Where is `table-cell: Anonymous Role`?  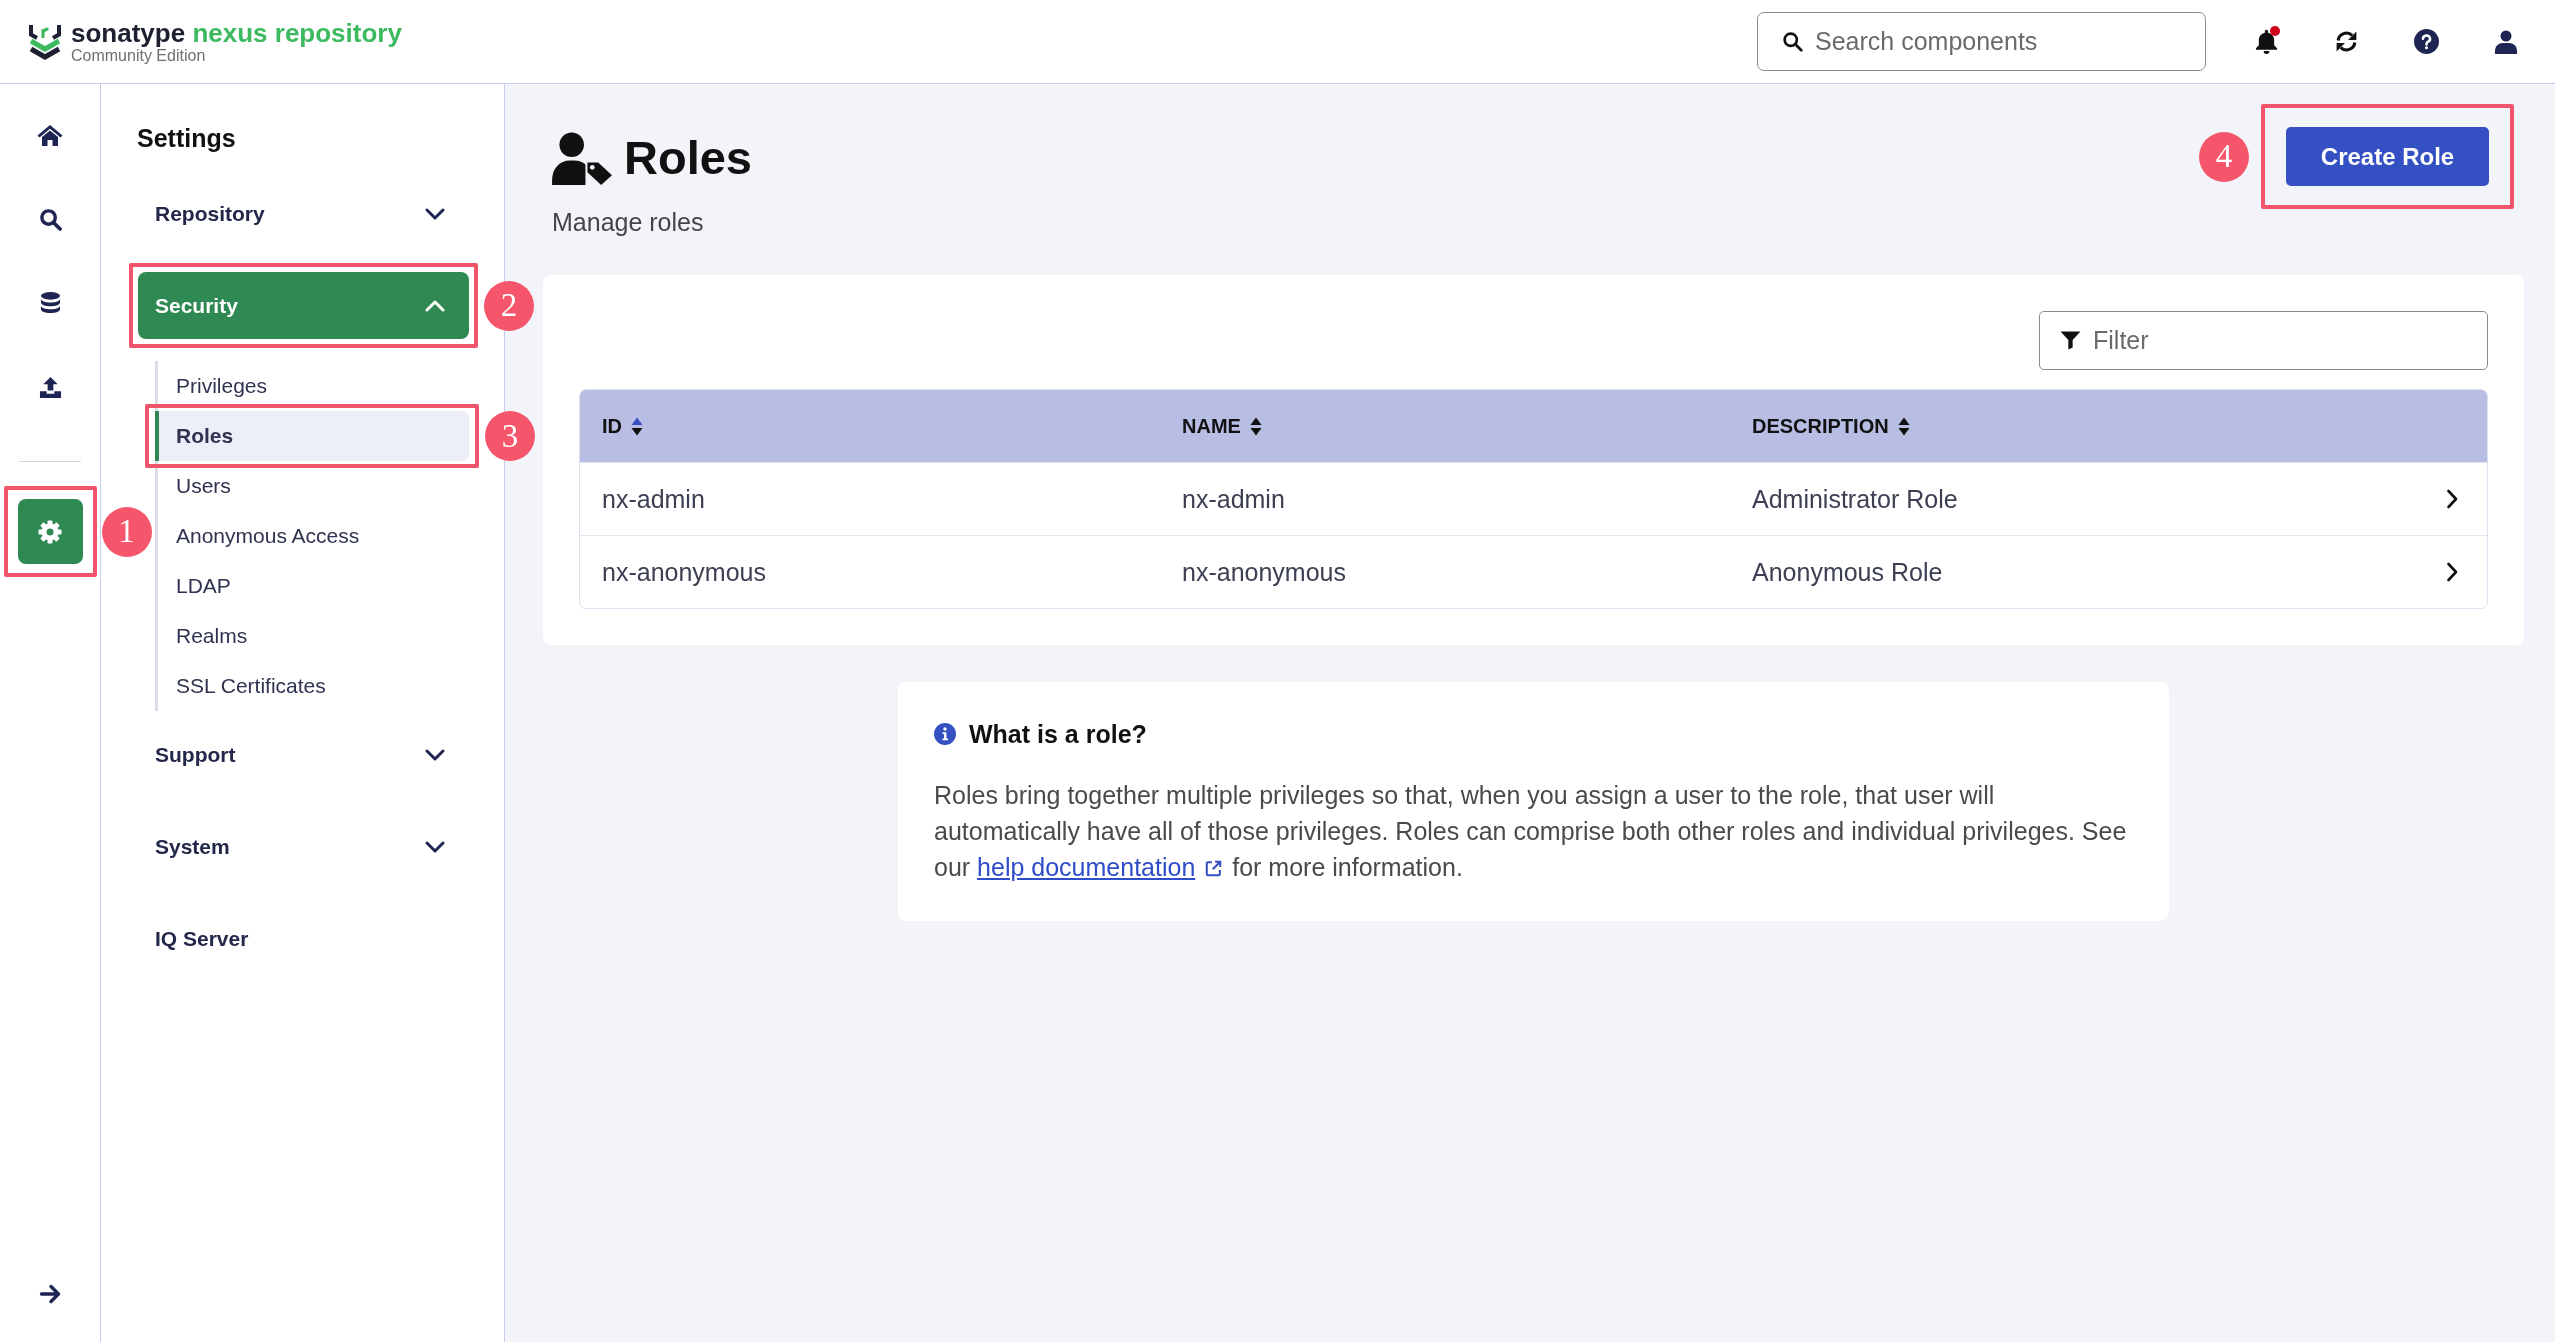 table-cell: Anonymous Role is located at coordinates (1847, 572).